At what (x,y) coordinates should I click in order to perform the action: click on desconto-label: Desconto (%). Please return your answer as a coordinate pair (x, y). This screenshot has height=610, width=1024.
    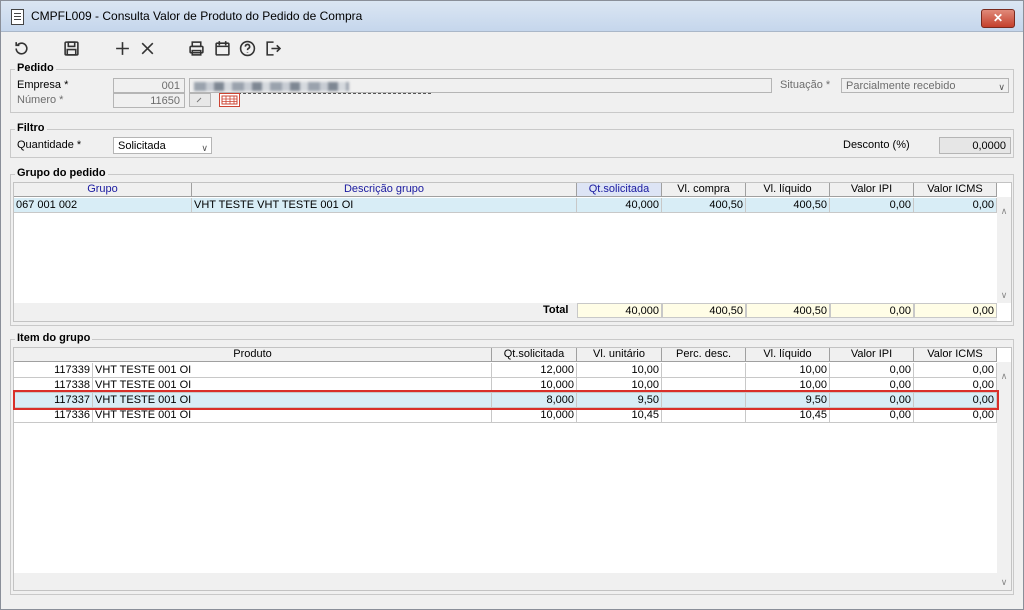
    Looking at the image, I should click on (876, 145).